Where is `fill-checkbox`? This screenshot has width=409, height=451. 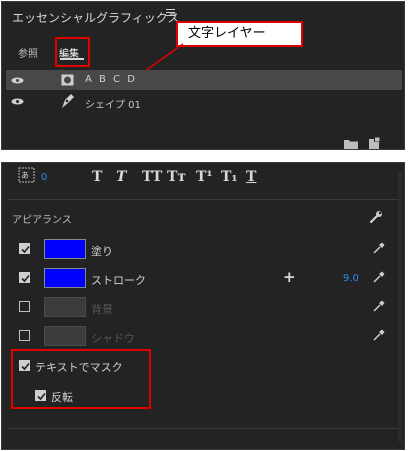 fill-checkbox is located at coordinates (24, 248).